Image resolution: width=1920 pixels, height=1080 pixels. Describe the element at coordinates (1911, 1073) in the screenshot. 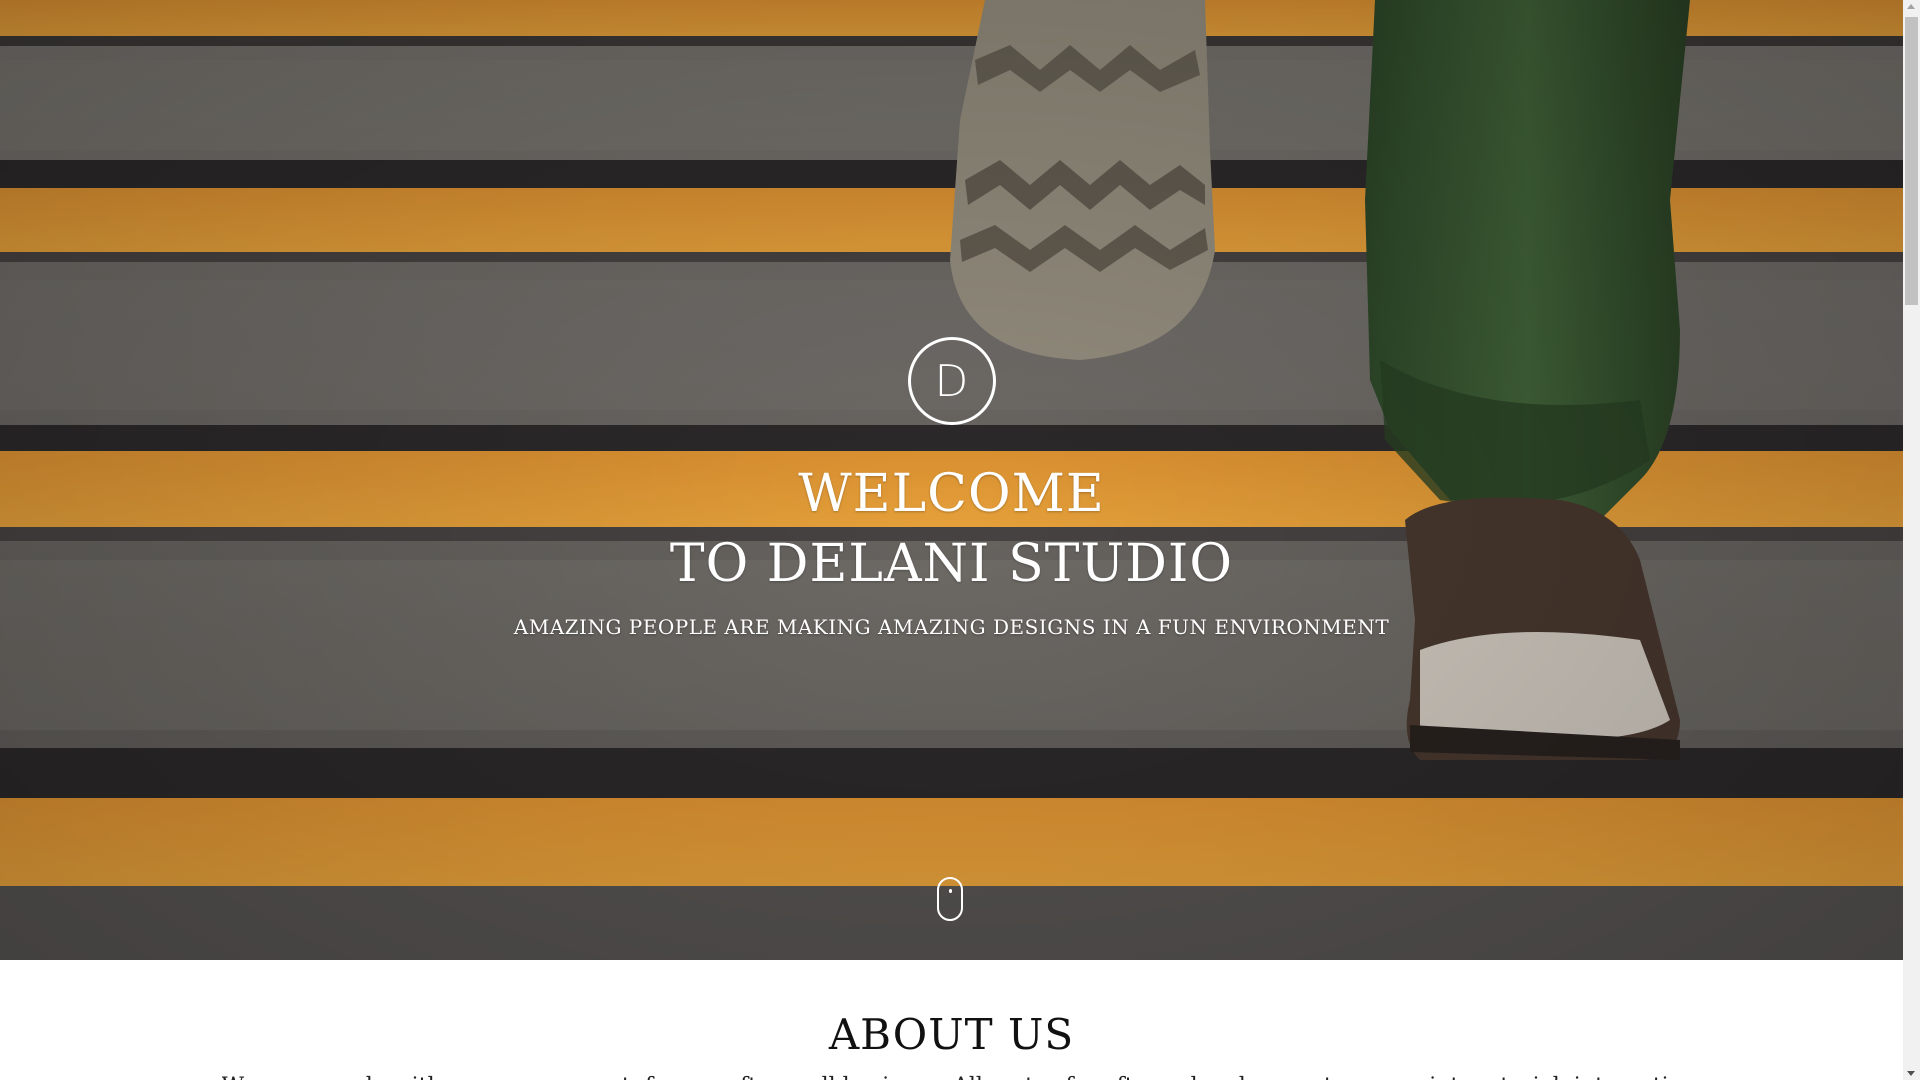

I see `scroll-down-arrow-icon` at that location.